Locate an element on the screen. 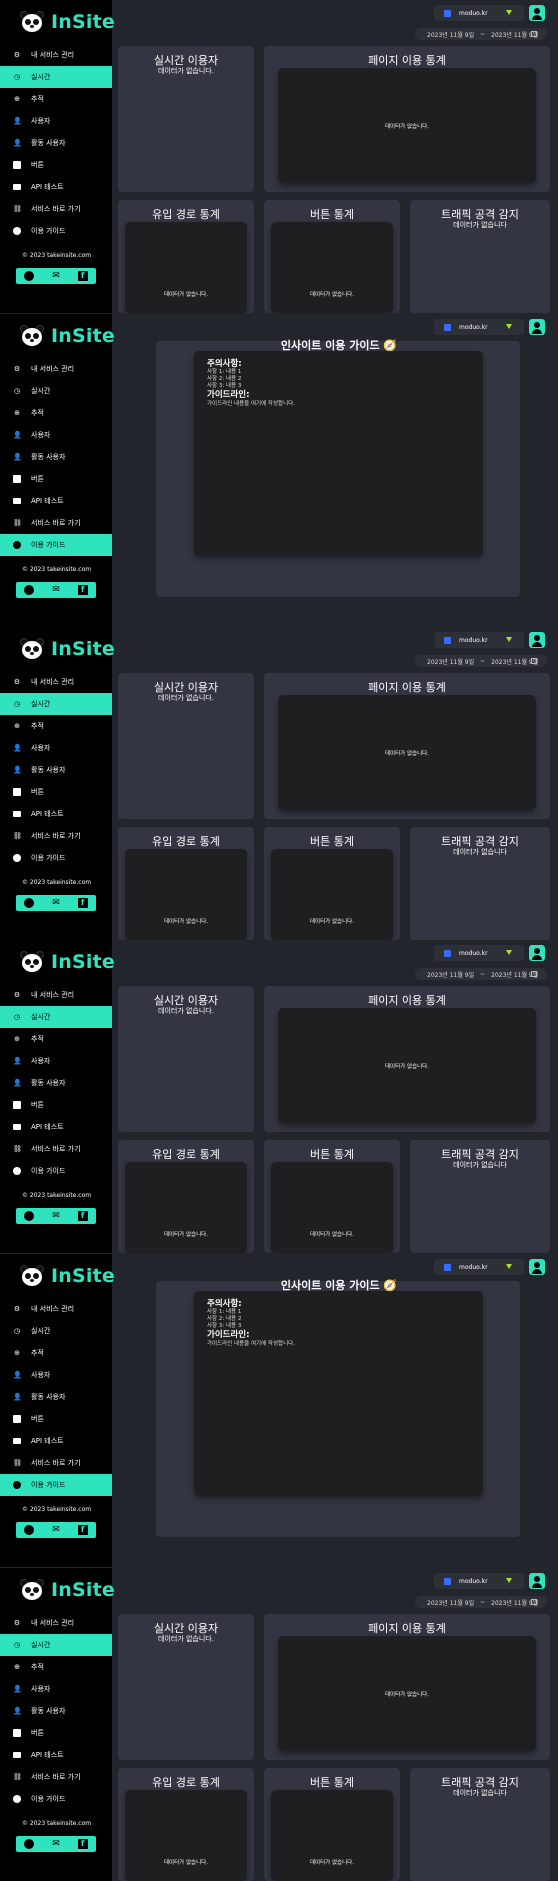  card-referrer: 유입 경로 통계 데이터가 없습니다. is located at coordinates (186, 1196).